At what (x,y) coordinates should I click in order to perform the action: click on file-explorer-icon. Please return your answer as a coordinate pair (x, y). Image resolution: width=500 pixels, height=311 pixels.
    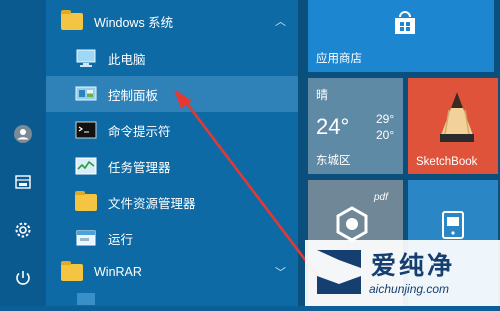
    Looking at the image, I should click on (86, 202).